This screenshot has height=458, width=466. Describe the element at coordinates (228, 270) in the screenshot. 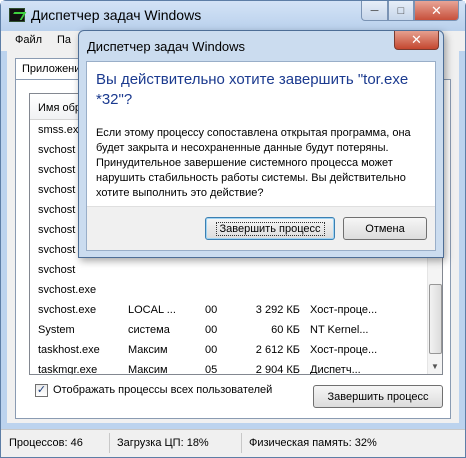

I see `process-row: svchost` at that location.